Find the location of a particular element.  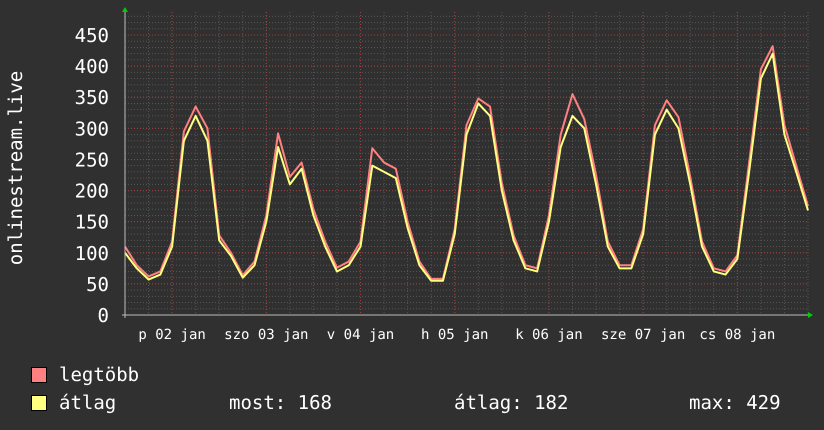

stat-value: most: 168 is located at coordinates (281, 403).